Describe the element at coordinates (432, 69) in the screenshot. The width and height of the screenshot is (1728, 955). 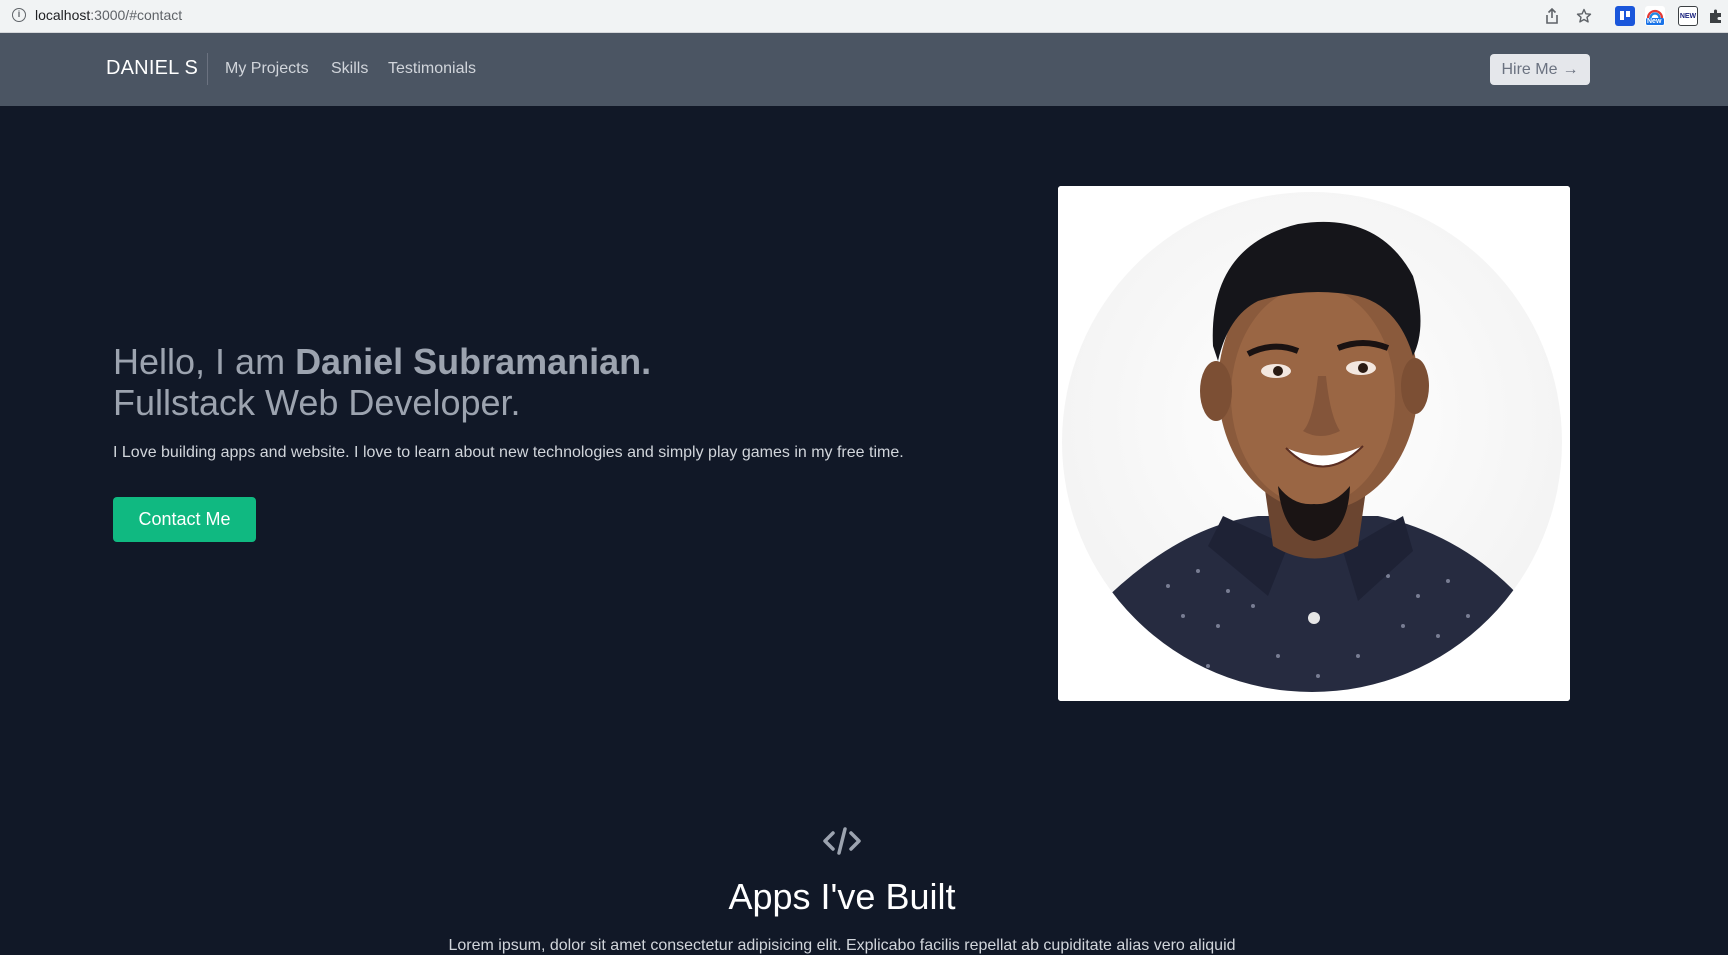
I see `nav-link-testimonials: Testimonials` at that location.